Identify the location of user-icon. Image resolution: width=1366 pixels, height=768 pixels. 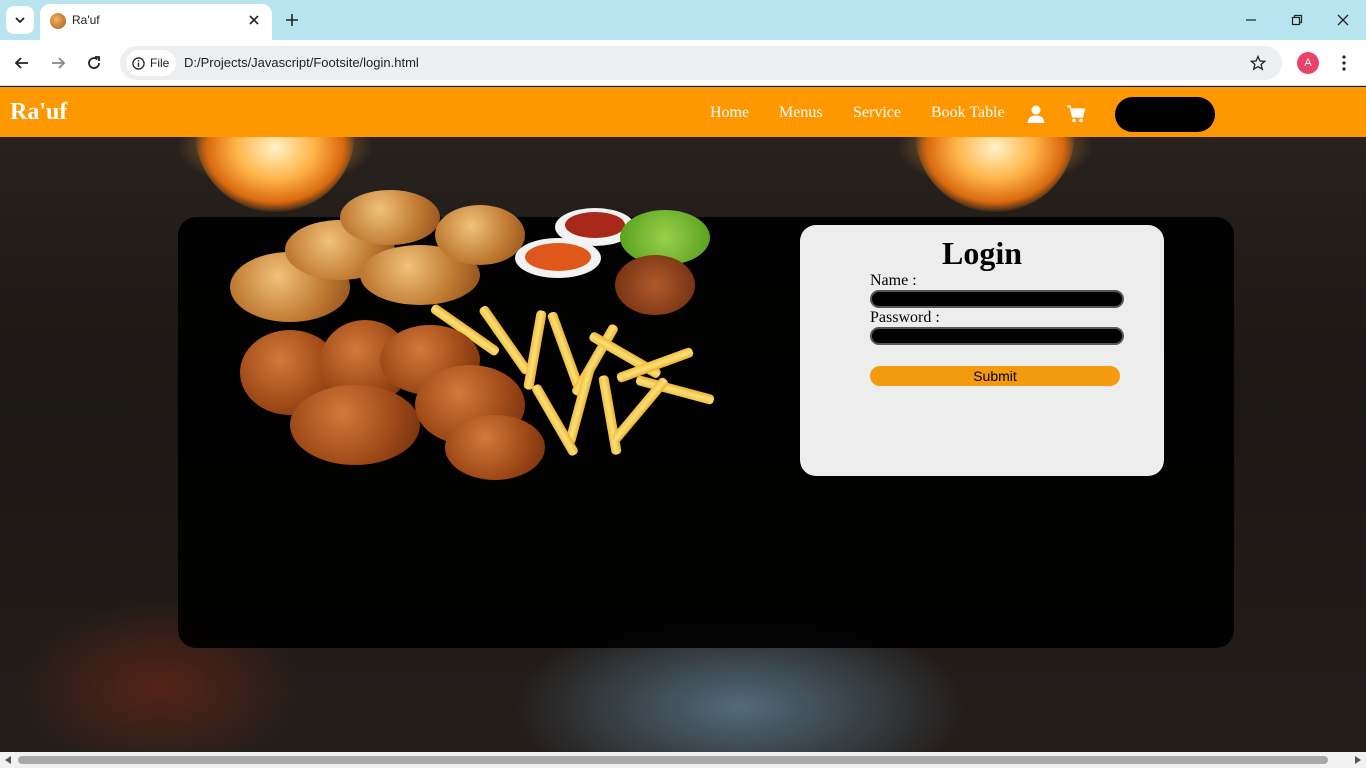
(1036, 114).